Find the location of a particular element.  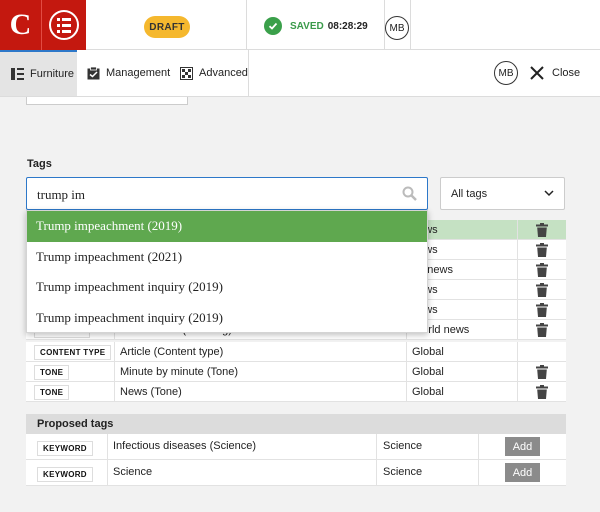

tag-name: Minute by minute (Tone) is located at coordinates (179, 372).